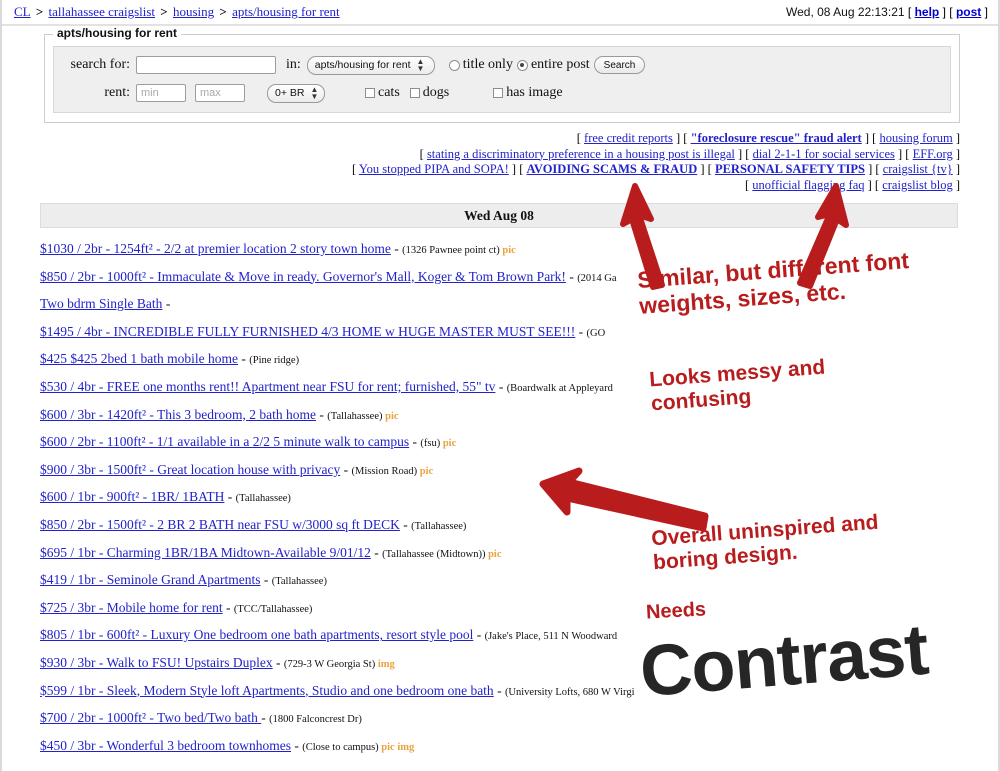  Describe the element at coordinates (499, 215) in the screenshot. I see `date-header-label: Wed Aug 08` at that location.